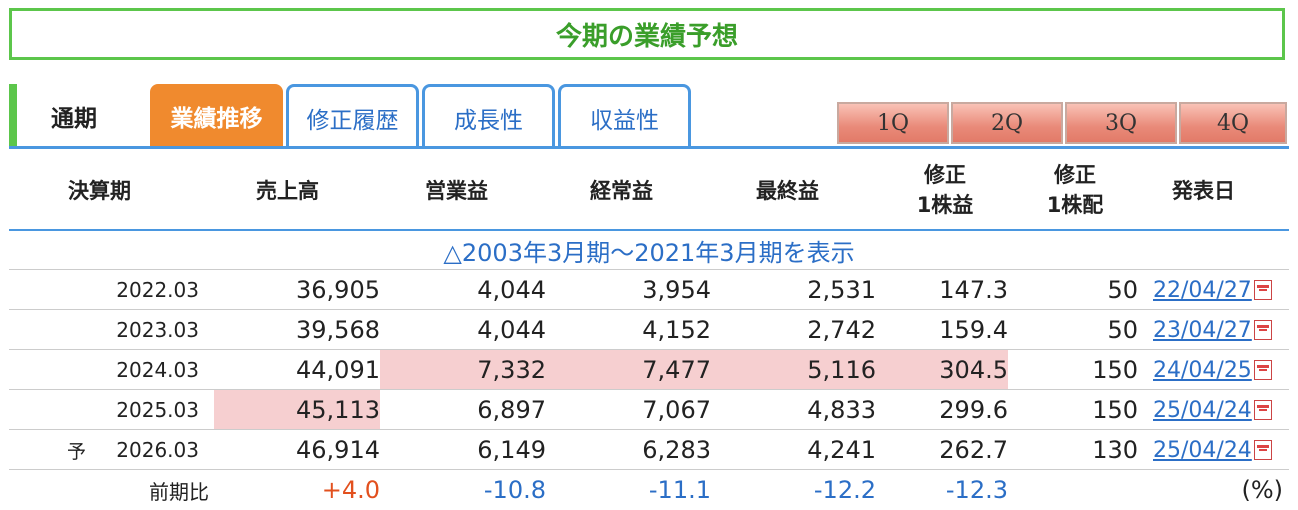 This screenshot has width=1298, height=510. Describe the element at coordinates (649, 147) in the screenshot. I see `table-top-rule` at that location.